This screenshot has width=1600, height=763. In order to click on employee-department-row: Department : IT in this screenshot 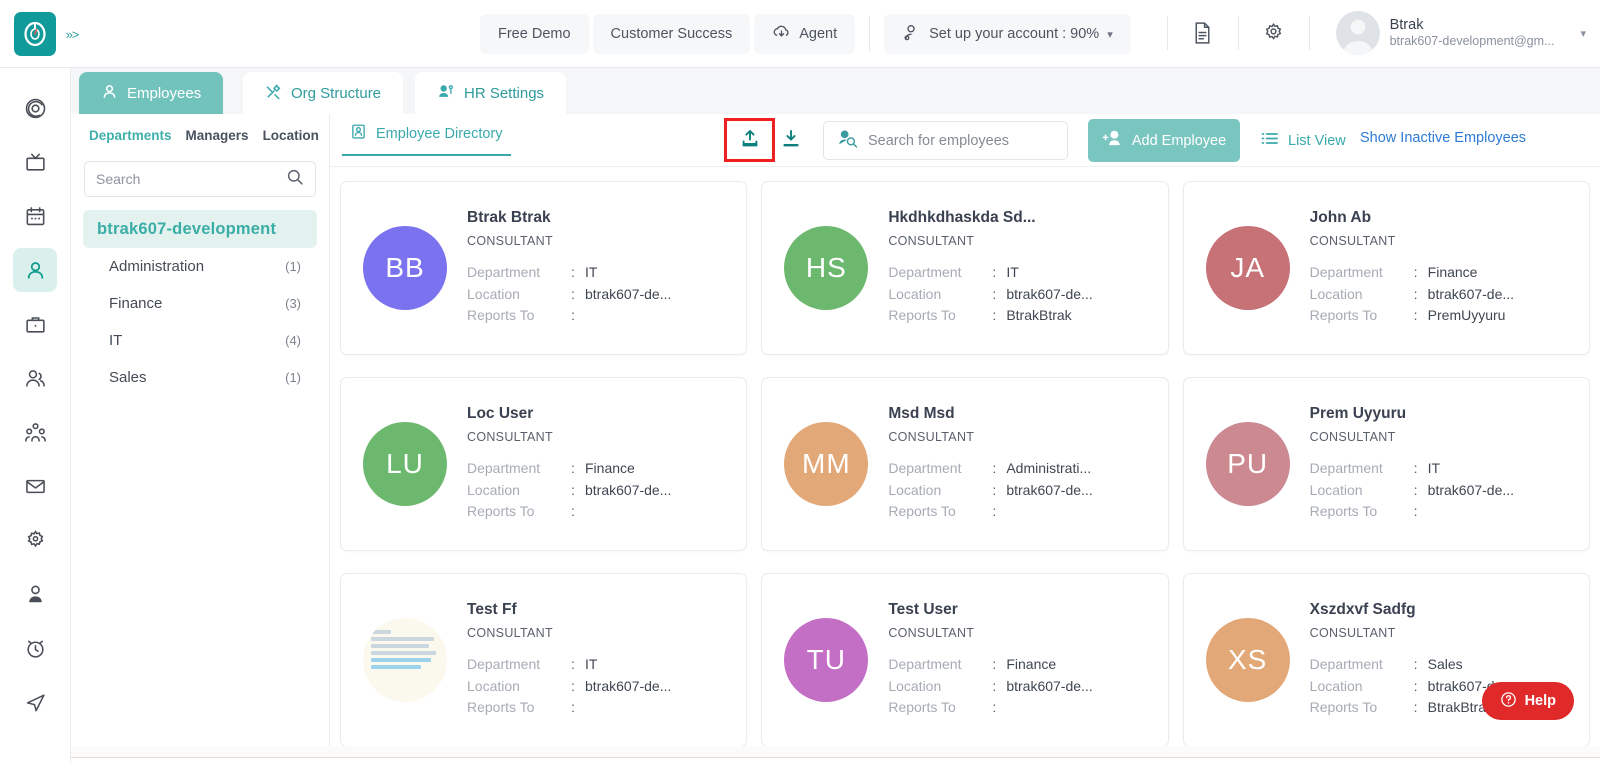, I will do `click(1016, 273)`.